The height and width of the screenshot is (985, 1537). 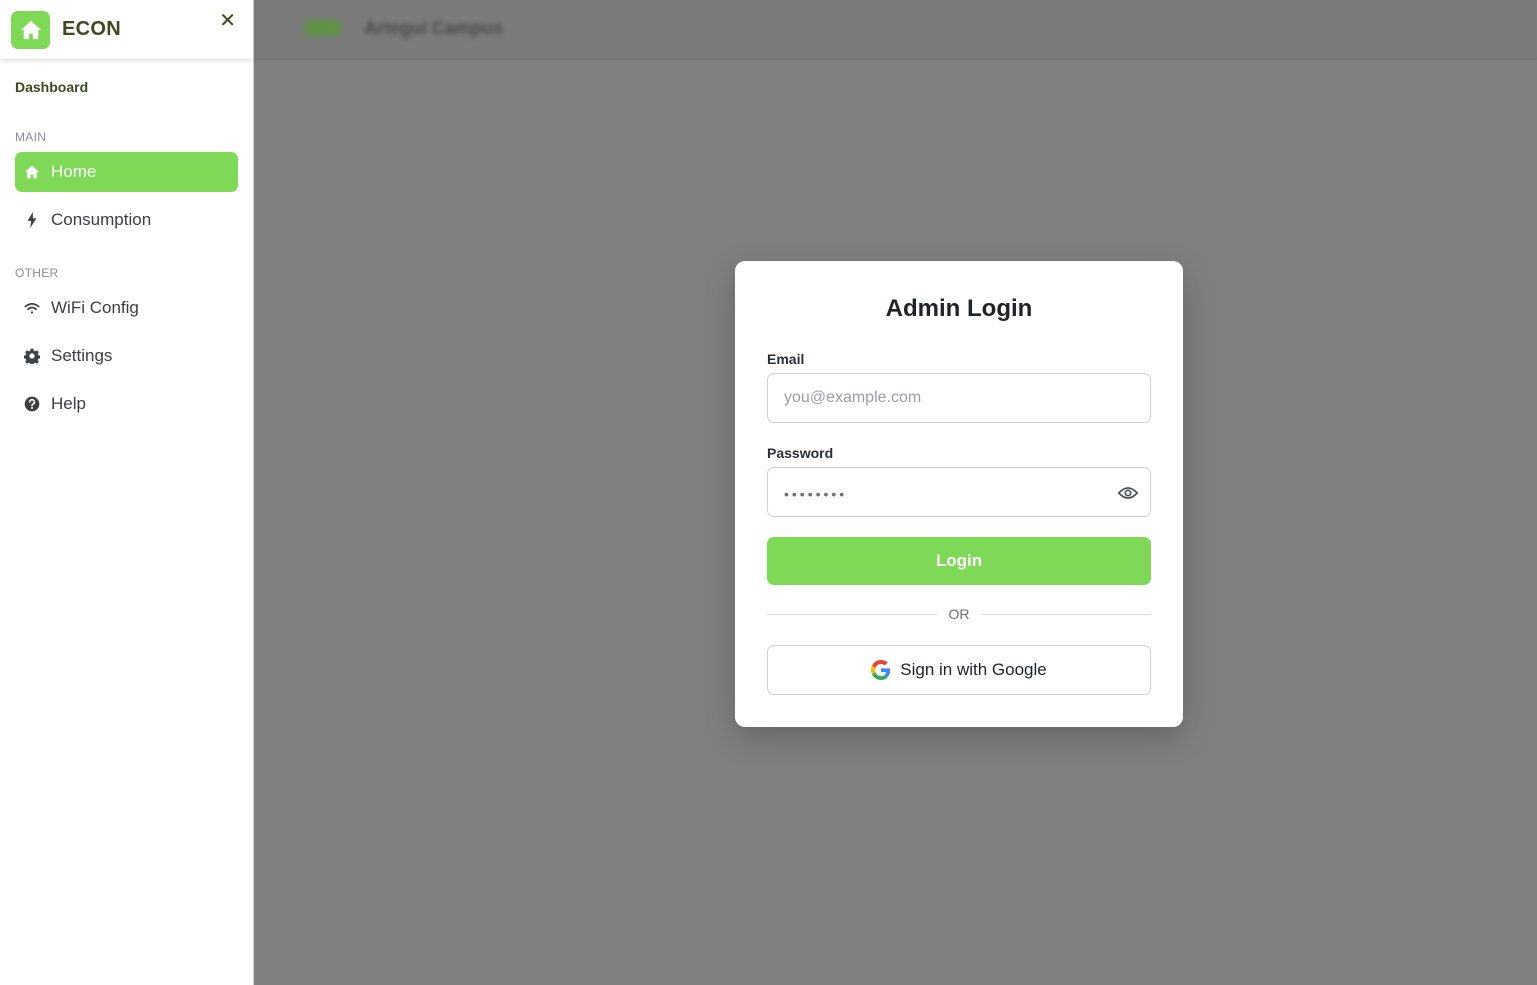 What do you see at coordinates (74, 171) in the screenshot?
I see `sidebar-item-label: Home` at bounding box center [74, 171].